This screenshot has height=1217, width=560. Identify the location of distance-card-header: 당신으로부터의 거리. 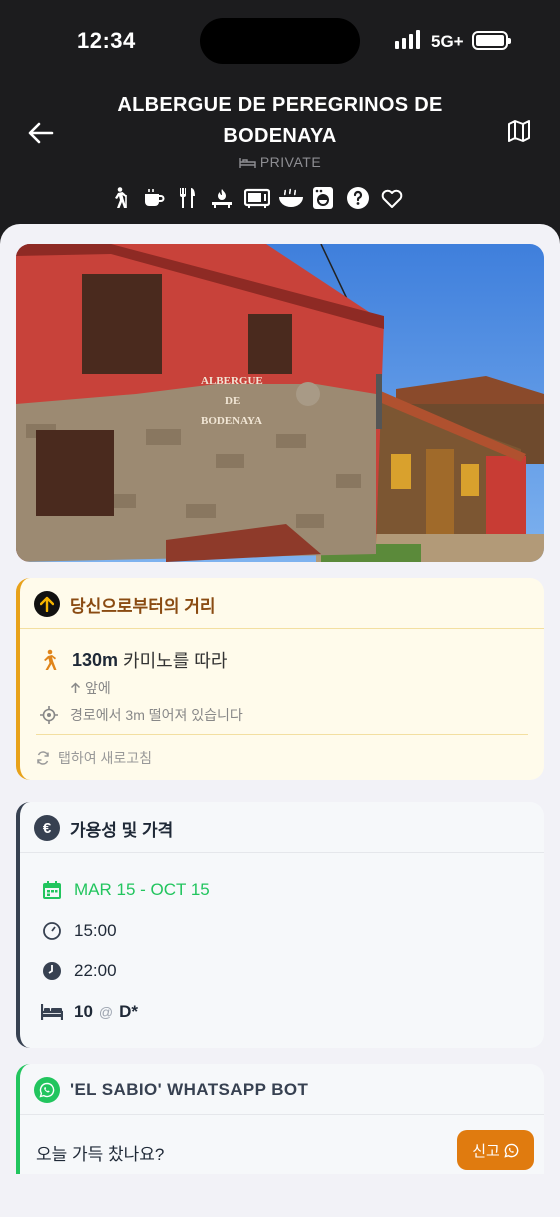
(124, 604).